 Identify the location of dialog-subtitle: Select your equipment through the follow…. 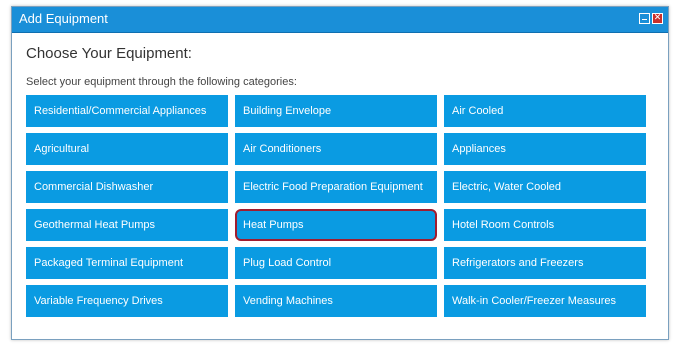
(161, 82).